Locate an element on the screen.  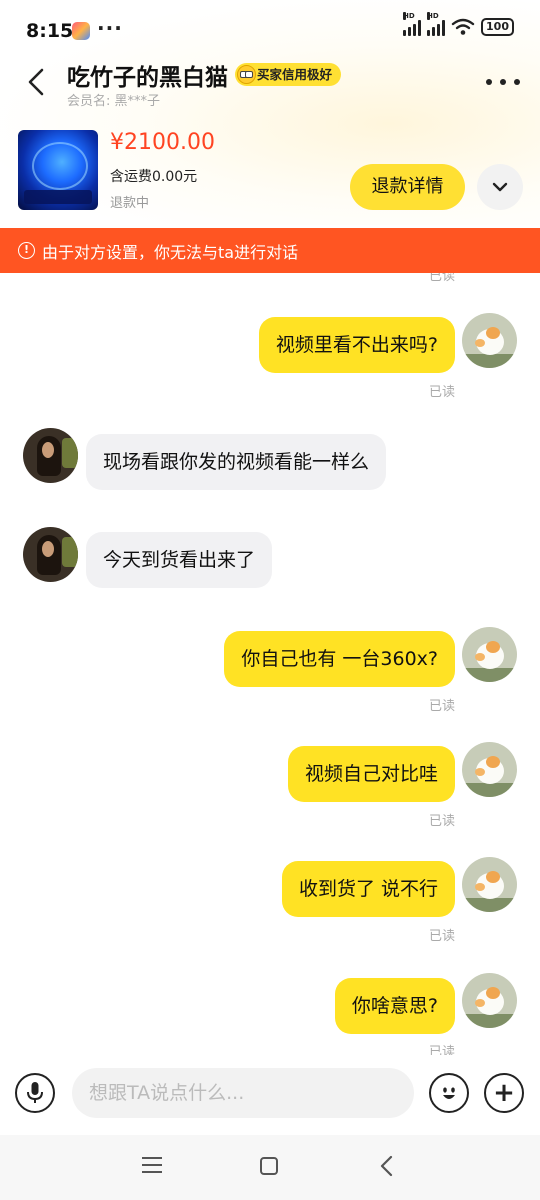
credit-badge-label: 买家信用极好 is located at coordinates (295, 74).